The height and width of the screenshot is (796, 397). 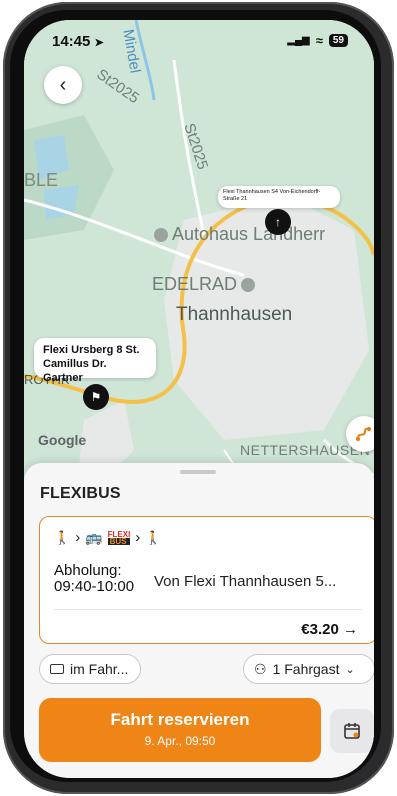 I want to click on location-arrow-icon: ➤, so click(x=99, y=43).